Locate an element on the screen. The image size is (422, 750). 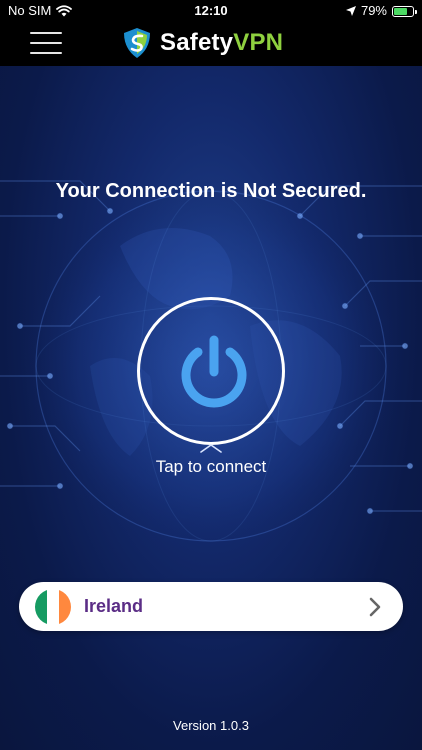
flag-stripe-orange is located at coordinates (65, 607).